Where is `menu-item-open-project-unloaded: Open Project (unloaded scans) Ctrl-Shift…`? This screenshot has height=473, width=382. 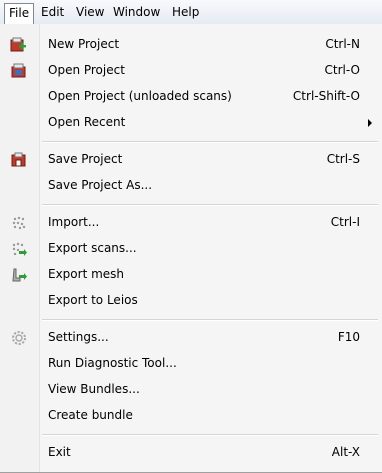 menu-item-open-project-unloaded: Open Project (unloaded scans) Ctrl-Shift… is located at coordinates (190, 97).